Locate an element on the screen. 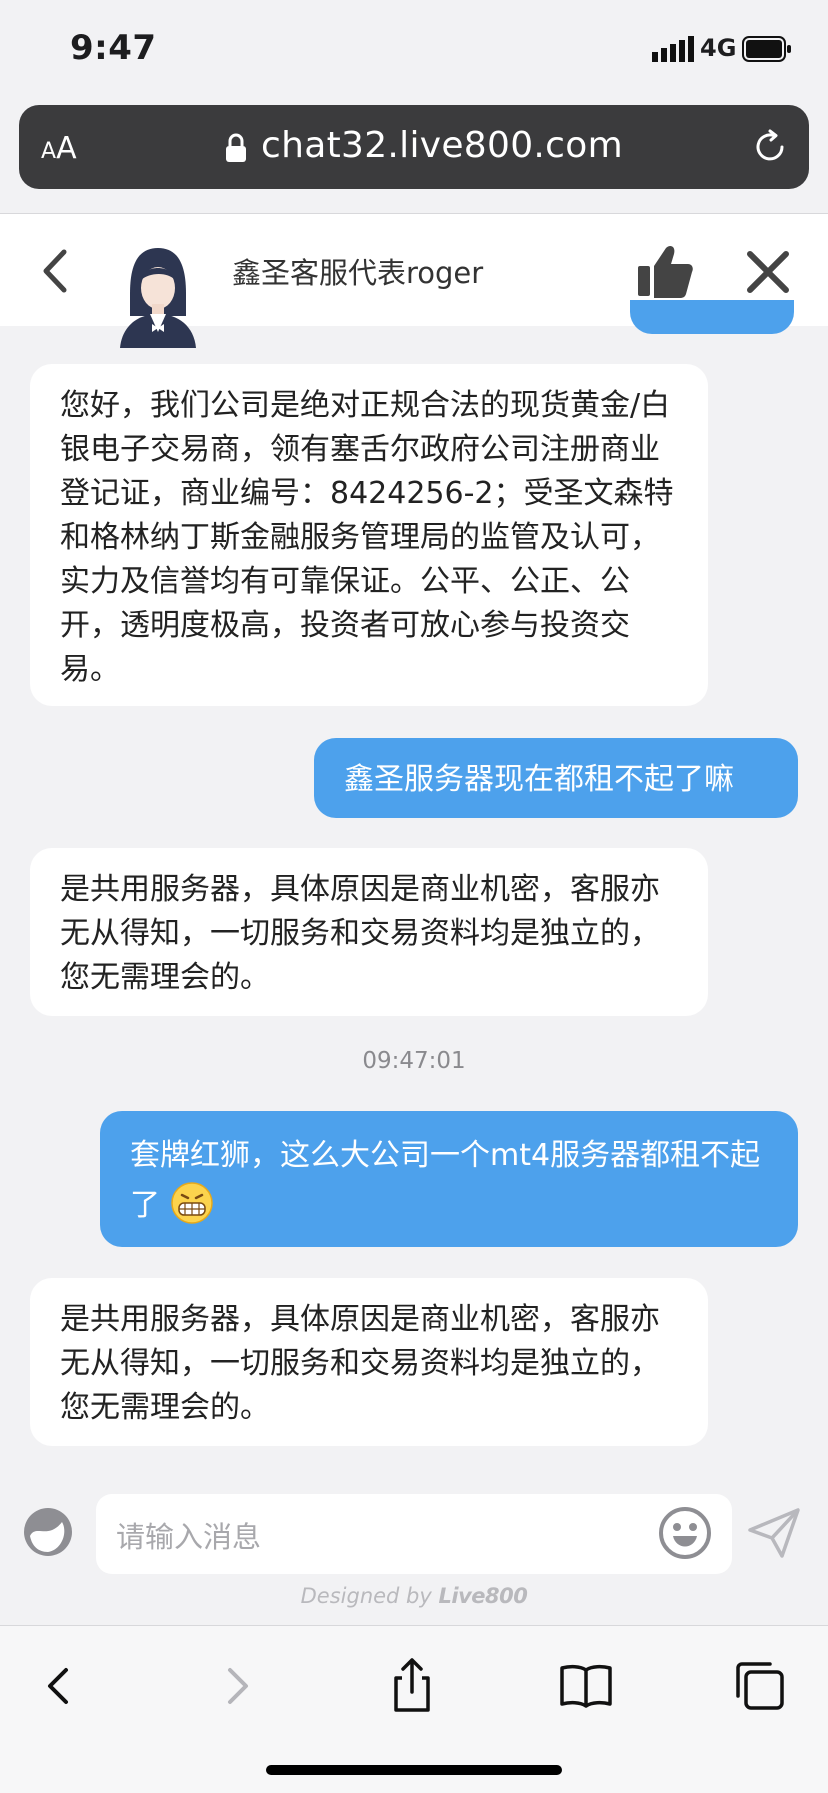 Image resolution: width=828 pixels, height=1793 pixels. address-bar: AA chat32.live800.com is located at coordinates (414, 147).